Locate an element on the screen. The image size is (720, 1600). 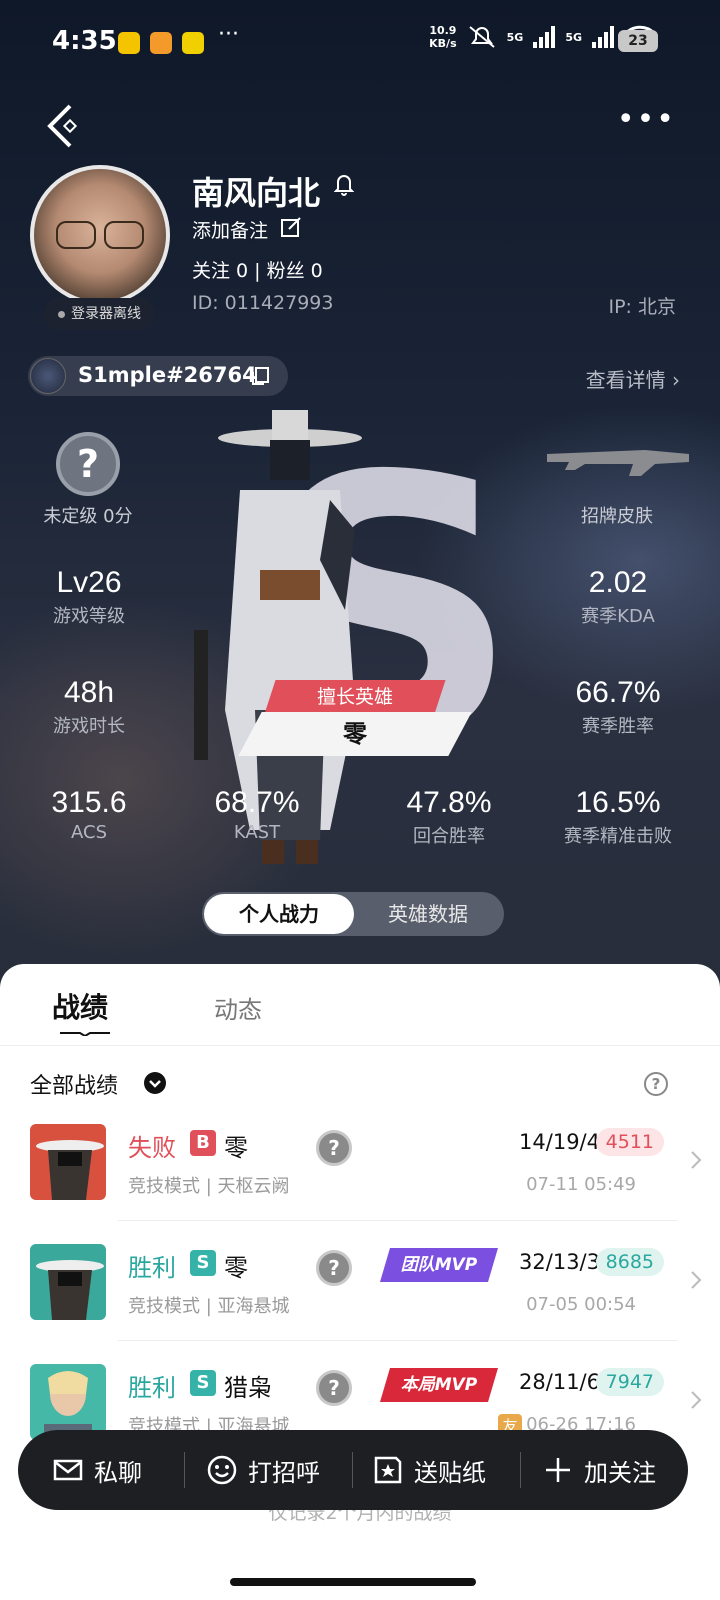
ip-location: IP: 北京 is located at coordinates (642, 307).